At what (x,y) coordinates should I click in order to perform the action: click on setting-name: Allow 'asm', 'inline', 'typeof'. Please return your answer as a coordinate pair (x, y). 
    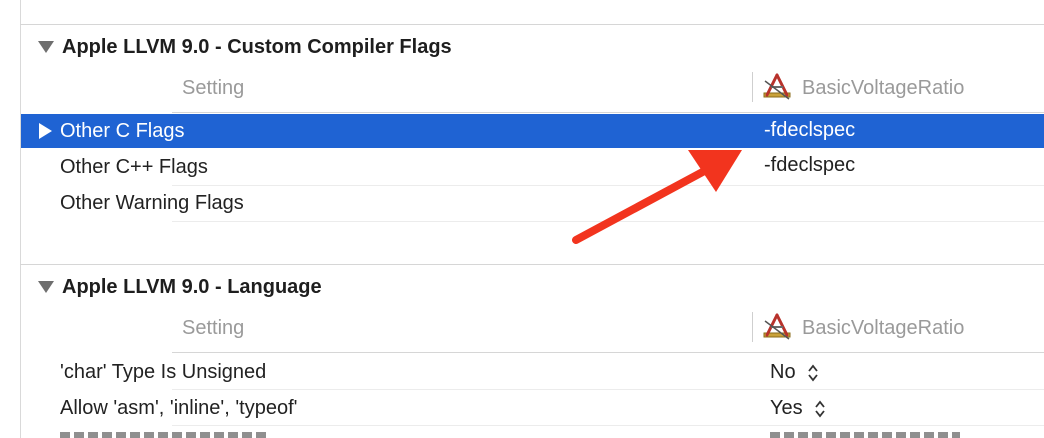
    Looking at the image, I should click on (179, 408).